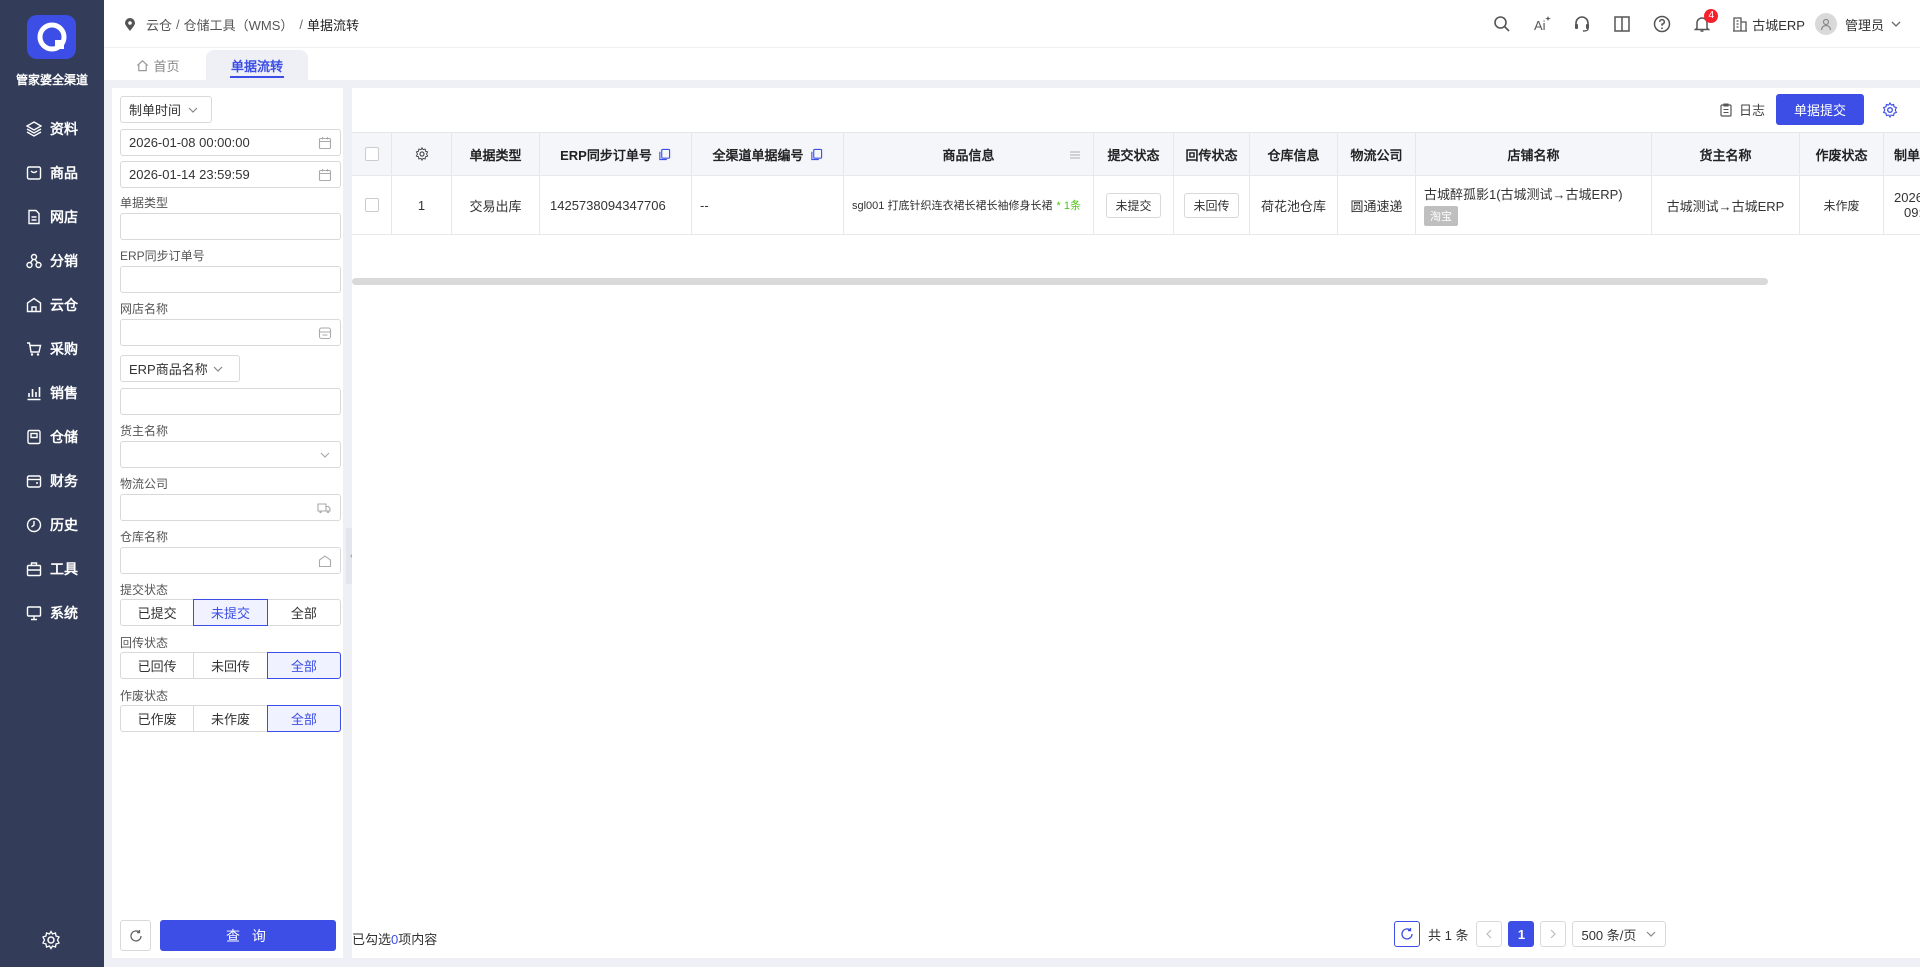 This screenshot has width=1920, height=967. What do you see at coordinates (64, 525) in the screenshot?
I see `sidebar-item-label: 历史` at bounding box center [64, 525].